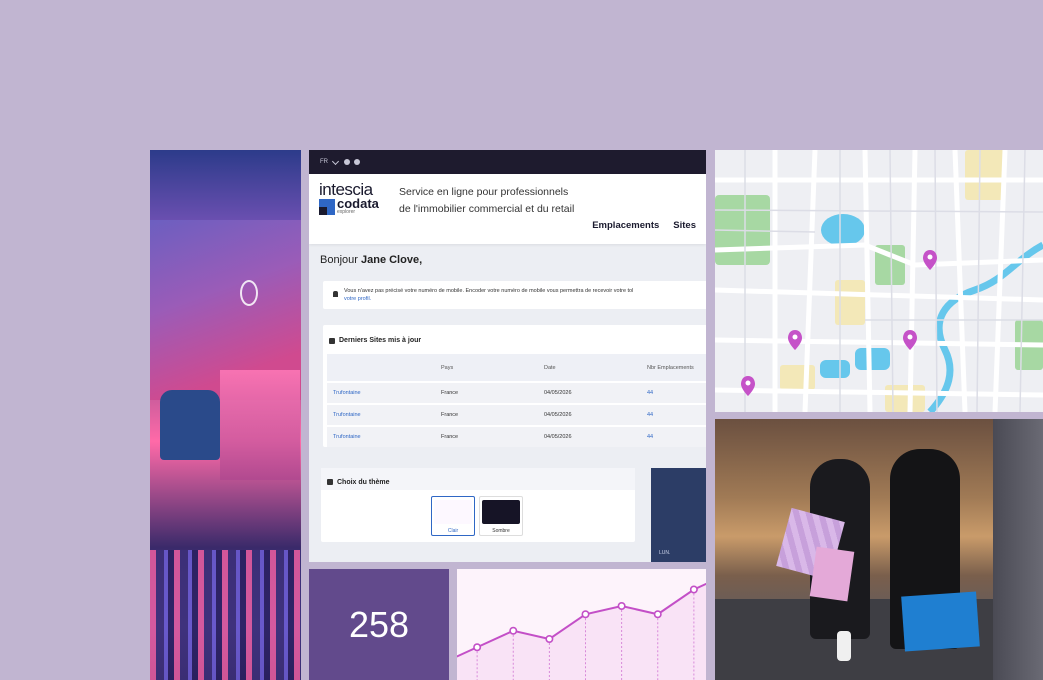  Describe the element at coordinates (327, 207) in the screenshot. I see `codata-logo-icon` at that location.